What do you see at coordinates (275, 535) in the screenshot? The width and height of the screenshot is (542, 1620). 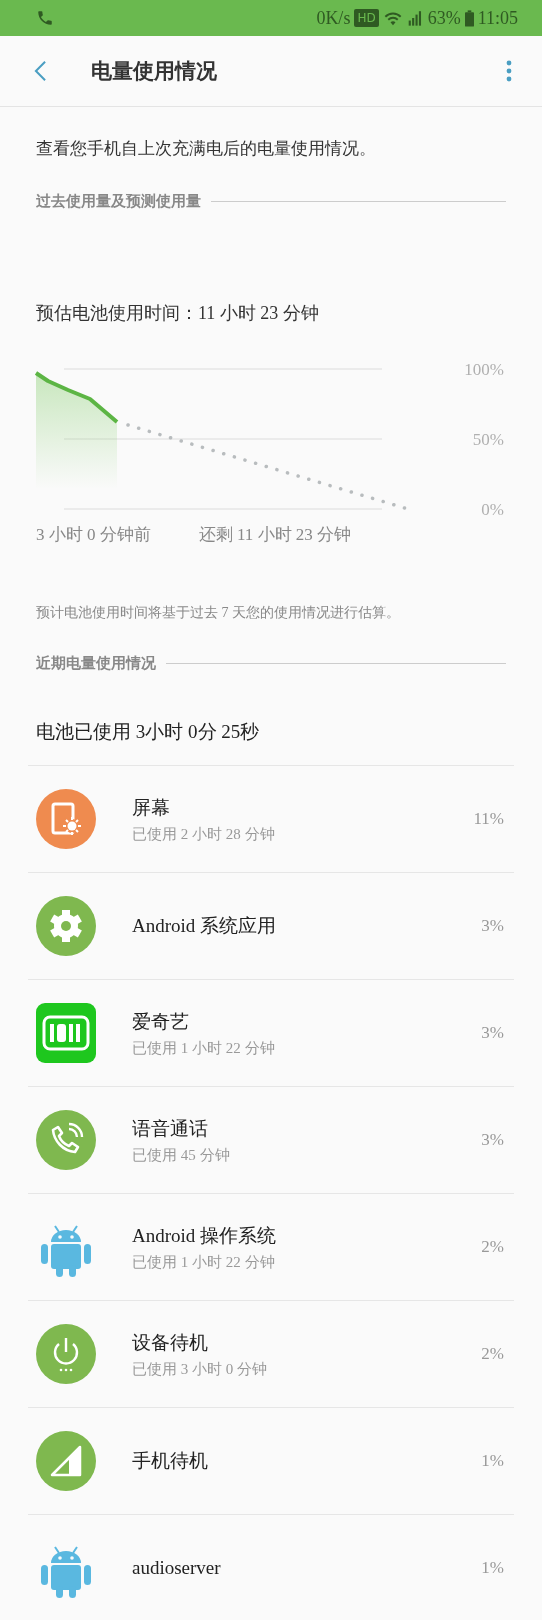 I see `axis-label: 还剩 11 小时 23 分钟` at bounding box center [275, 535].